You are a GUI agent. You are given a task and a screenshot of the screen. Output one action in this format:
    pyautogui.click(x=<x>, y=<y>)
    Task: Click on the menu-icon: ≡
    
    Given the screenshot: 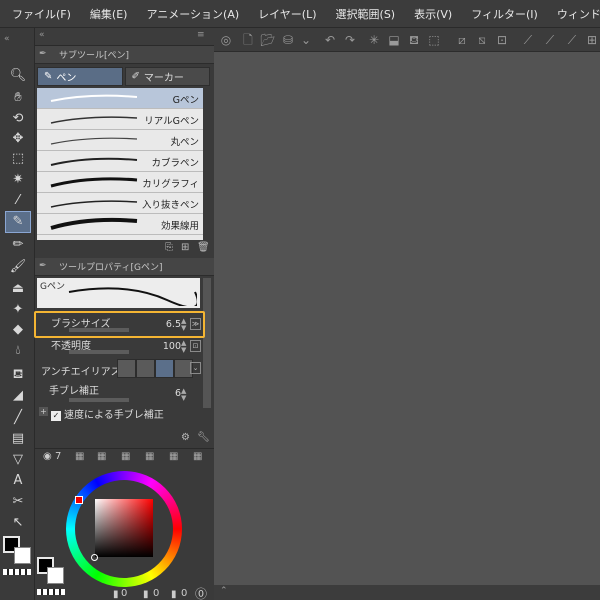 What is the action you would take?
    pyautogui.click(x=201, y=35)
    